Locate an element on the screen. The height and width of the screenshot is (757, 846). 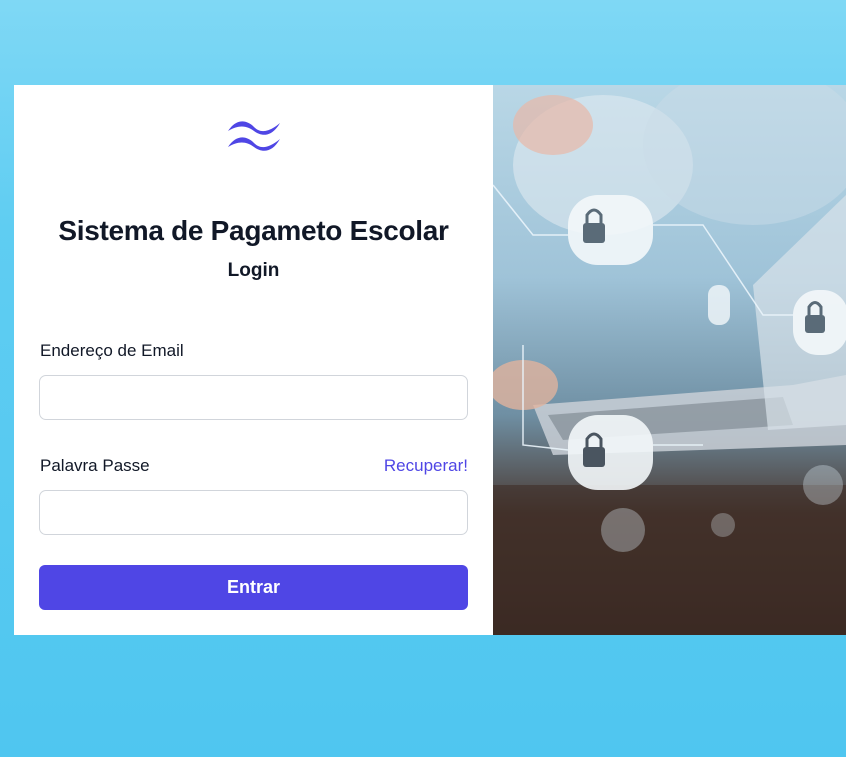
page-subtitle: Login is located at coordinates (253, 270).